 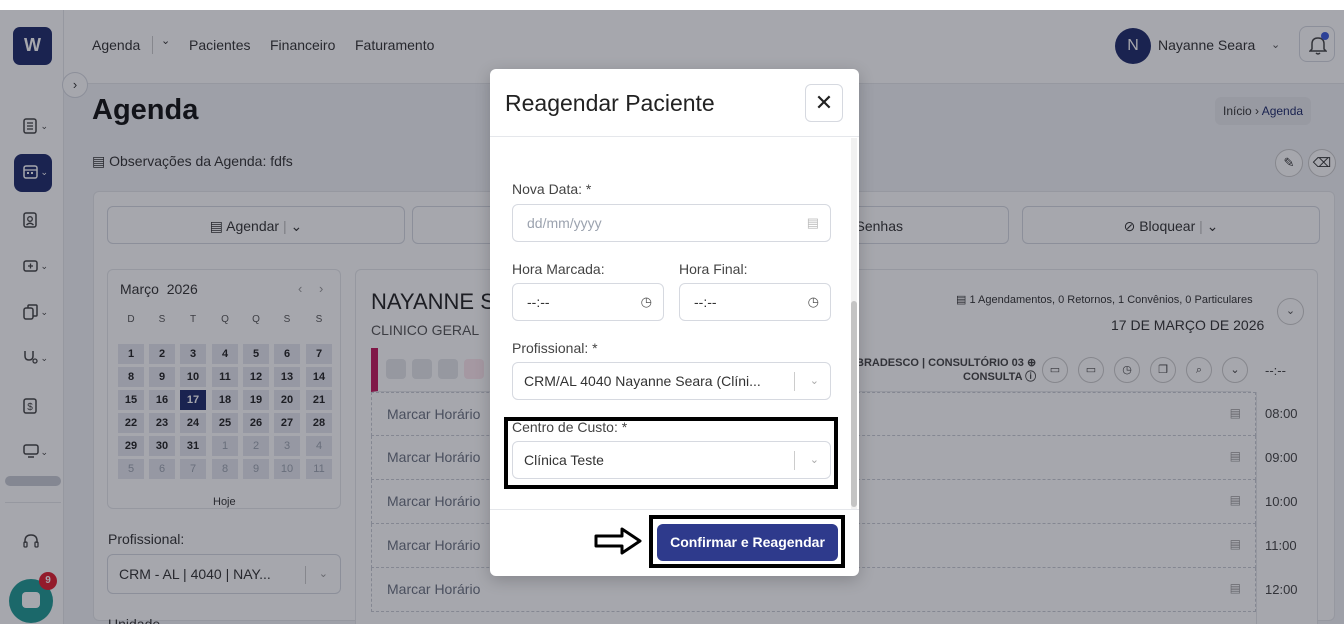 What do you see at coordinates (618, 541) in the screenshot?
I see `arrow-right-icon` at bounding box center [618, 541].